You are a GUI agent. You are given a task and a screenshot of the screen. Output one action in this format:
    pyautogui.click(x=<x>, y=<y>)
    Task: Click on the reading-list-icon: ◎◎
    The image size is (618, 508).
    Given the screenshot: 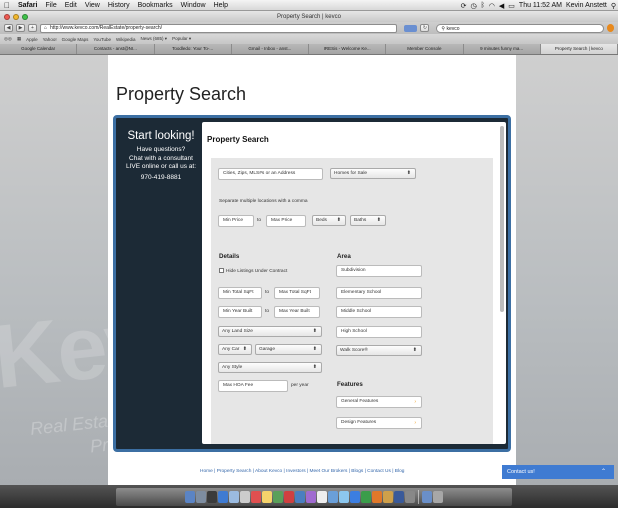 What is the action you would take?
    pyautogui.click(x=8, y=39)
    